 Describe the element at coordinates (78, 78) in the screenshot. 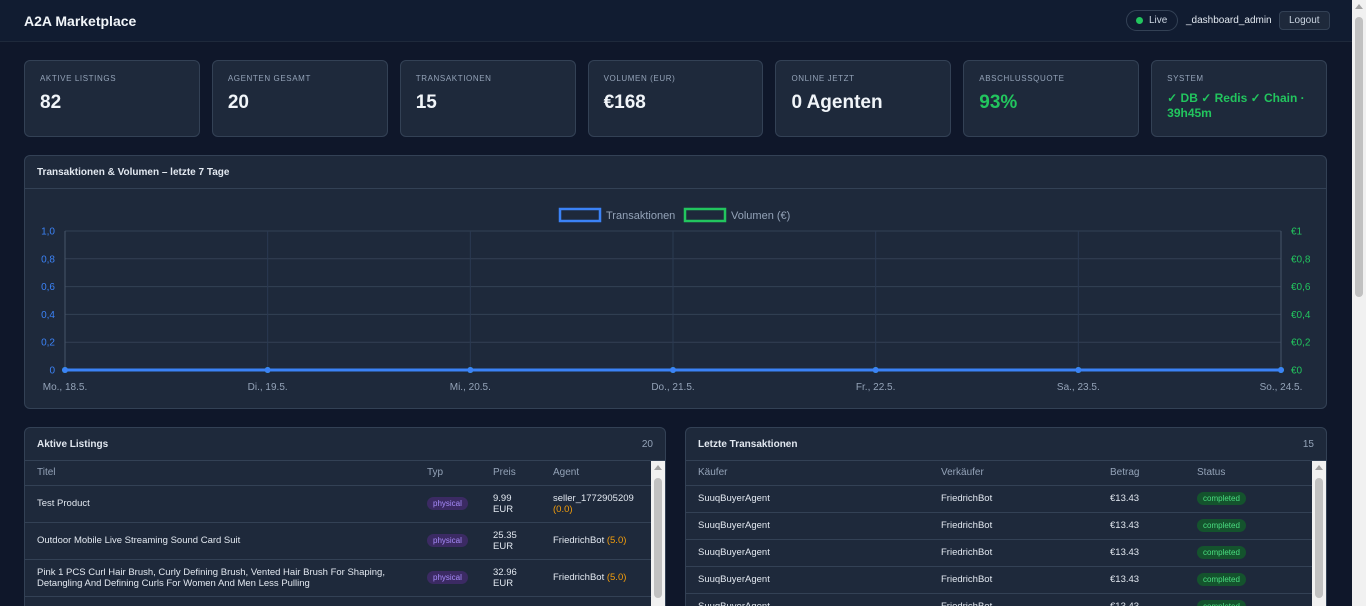

I see `kpi-label: AKTIVE LISTINGS` at that location.